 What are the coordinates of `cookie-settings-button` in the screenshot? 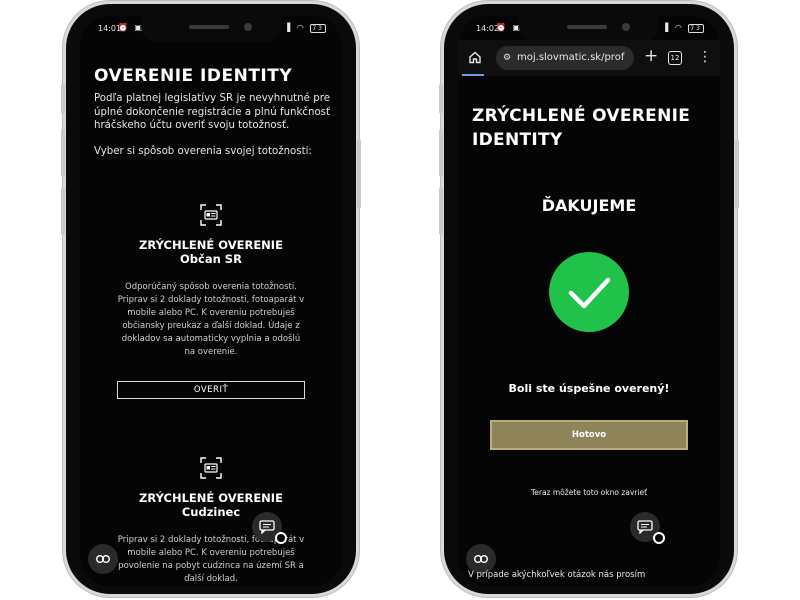 It's located at (103, 559).